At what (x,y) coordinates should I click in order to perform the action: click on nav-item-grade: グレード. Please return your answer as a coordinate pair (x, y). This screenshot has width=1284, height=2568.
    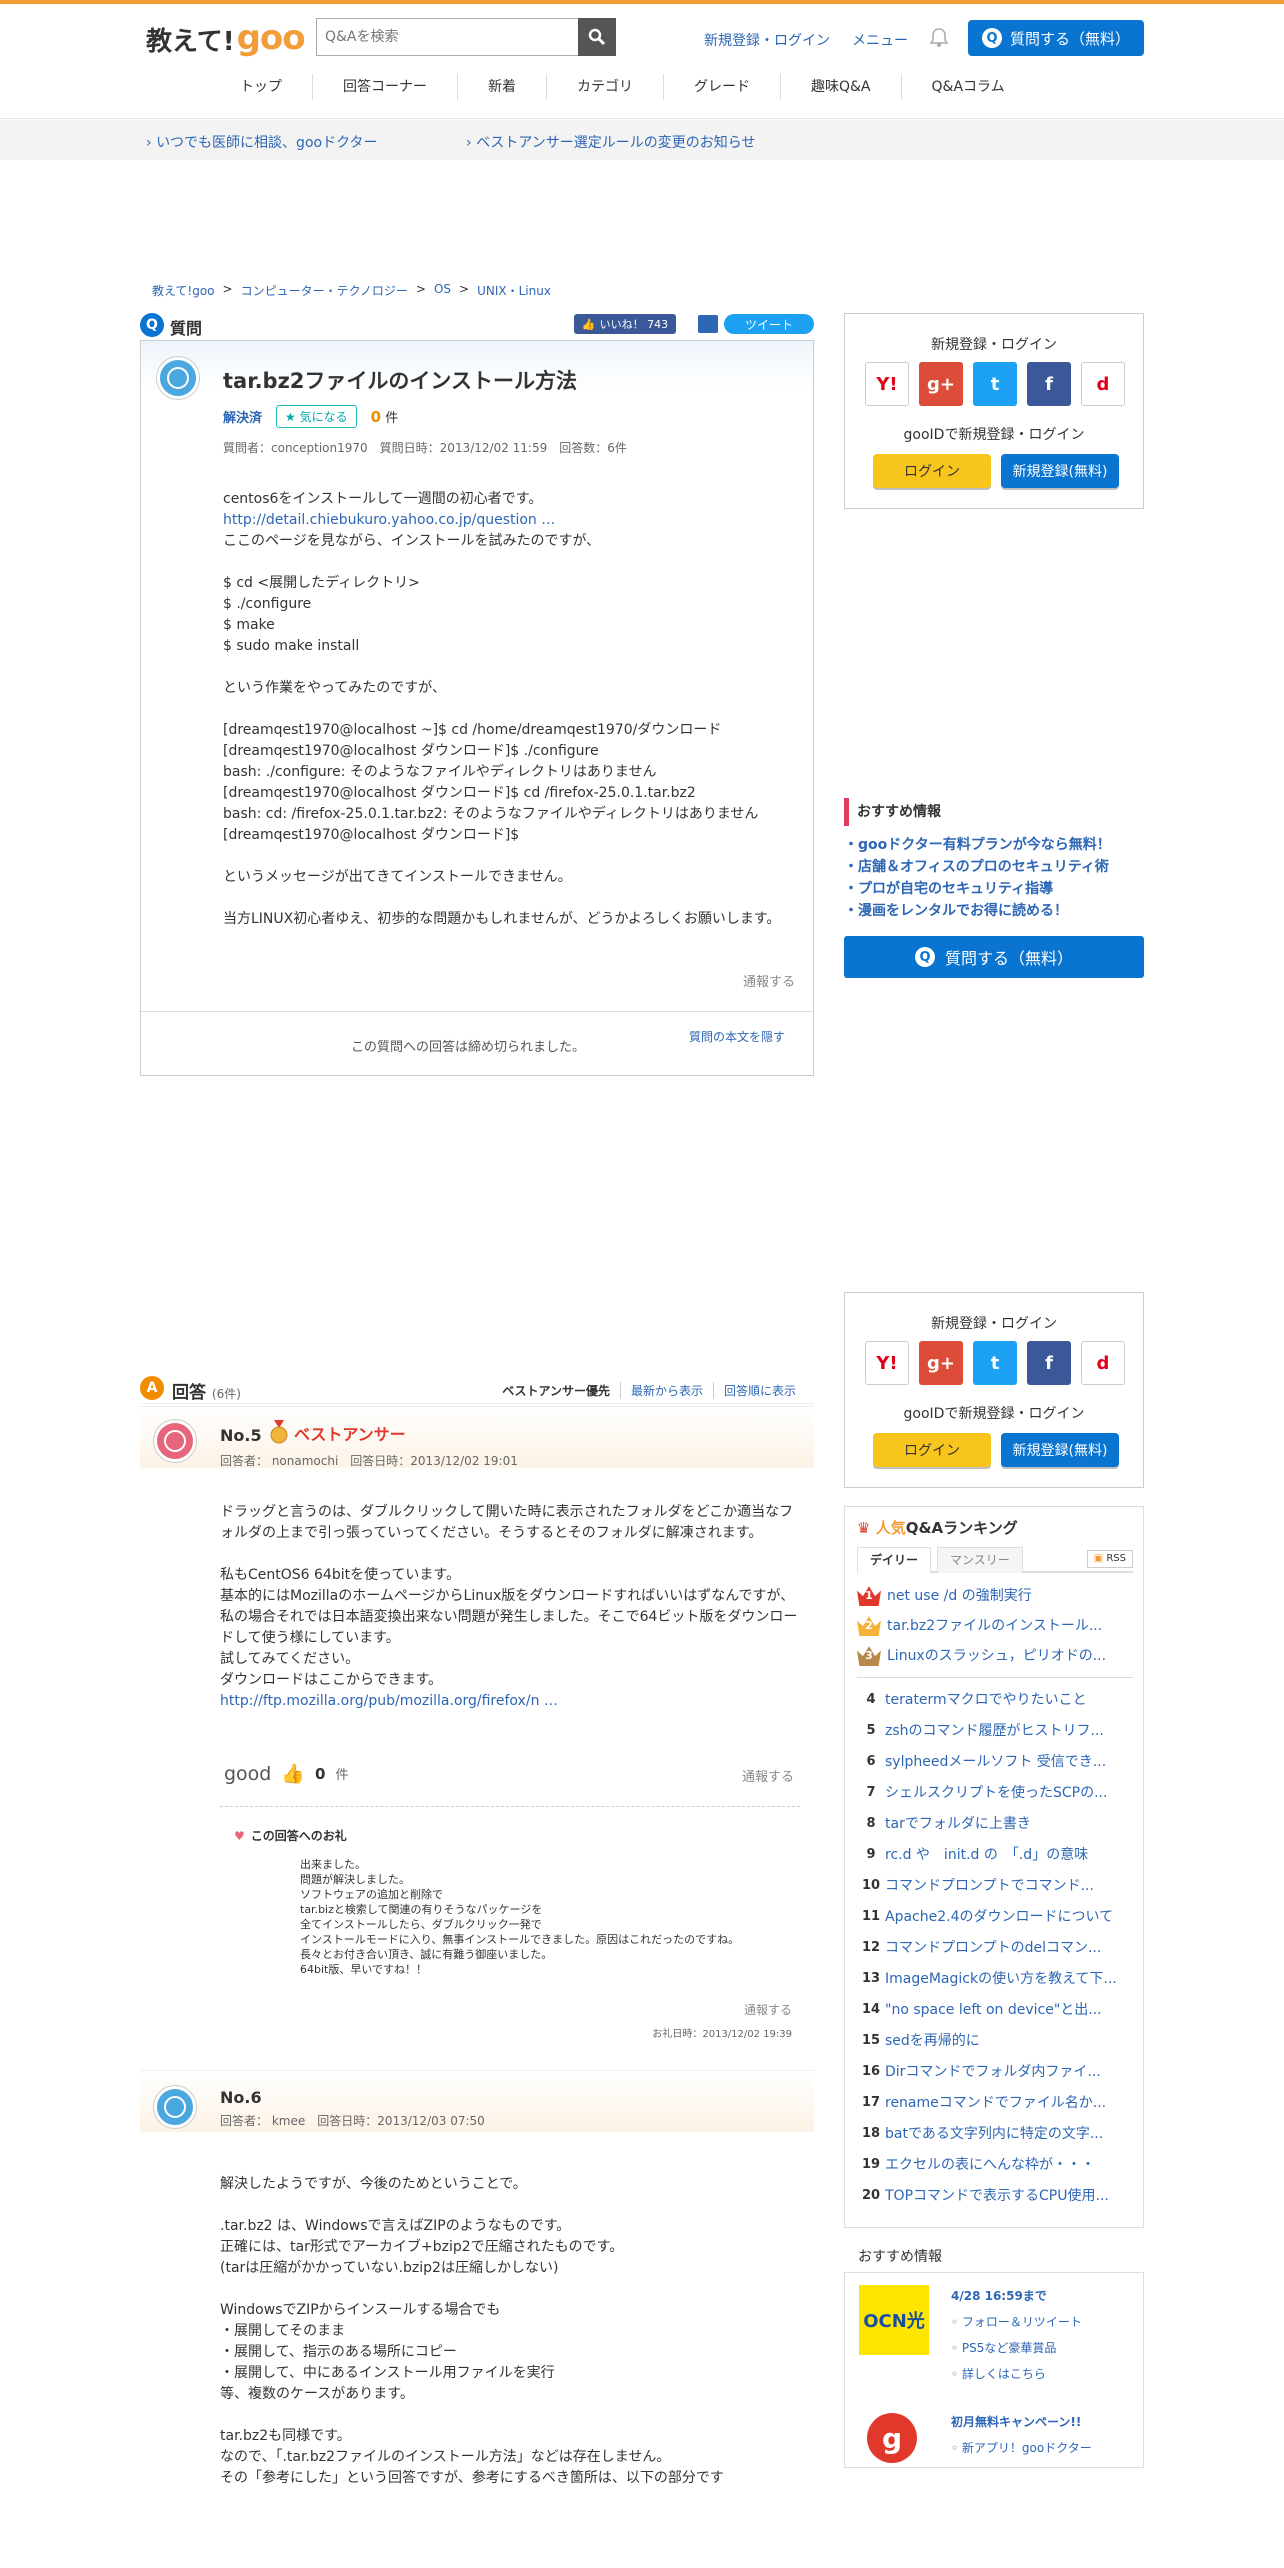
    Looking at the image, I should click on (721, 87).